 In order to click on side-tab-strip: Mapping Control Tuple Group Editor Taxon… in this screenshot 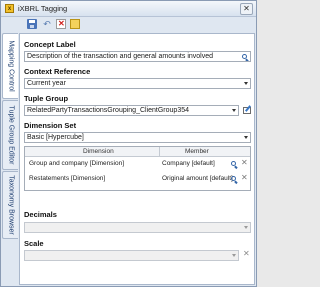, I will do `click(10, 159)`.